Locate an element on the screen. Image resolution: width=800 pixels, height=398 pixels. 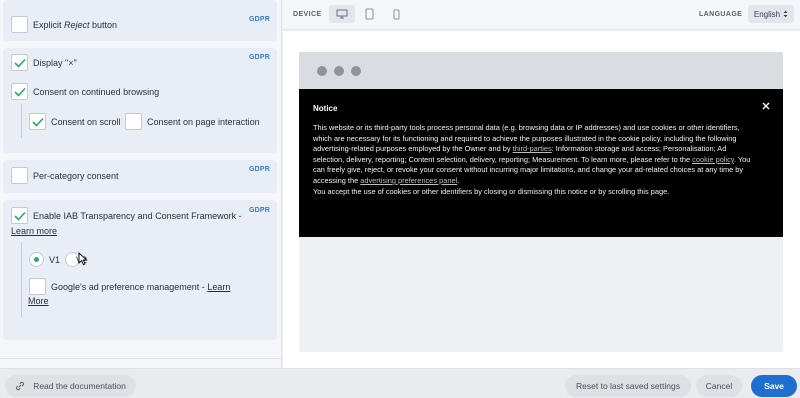
mouse-cursor-icon is located at coordinates (83, 259).